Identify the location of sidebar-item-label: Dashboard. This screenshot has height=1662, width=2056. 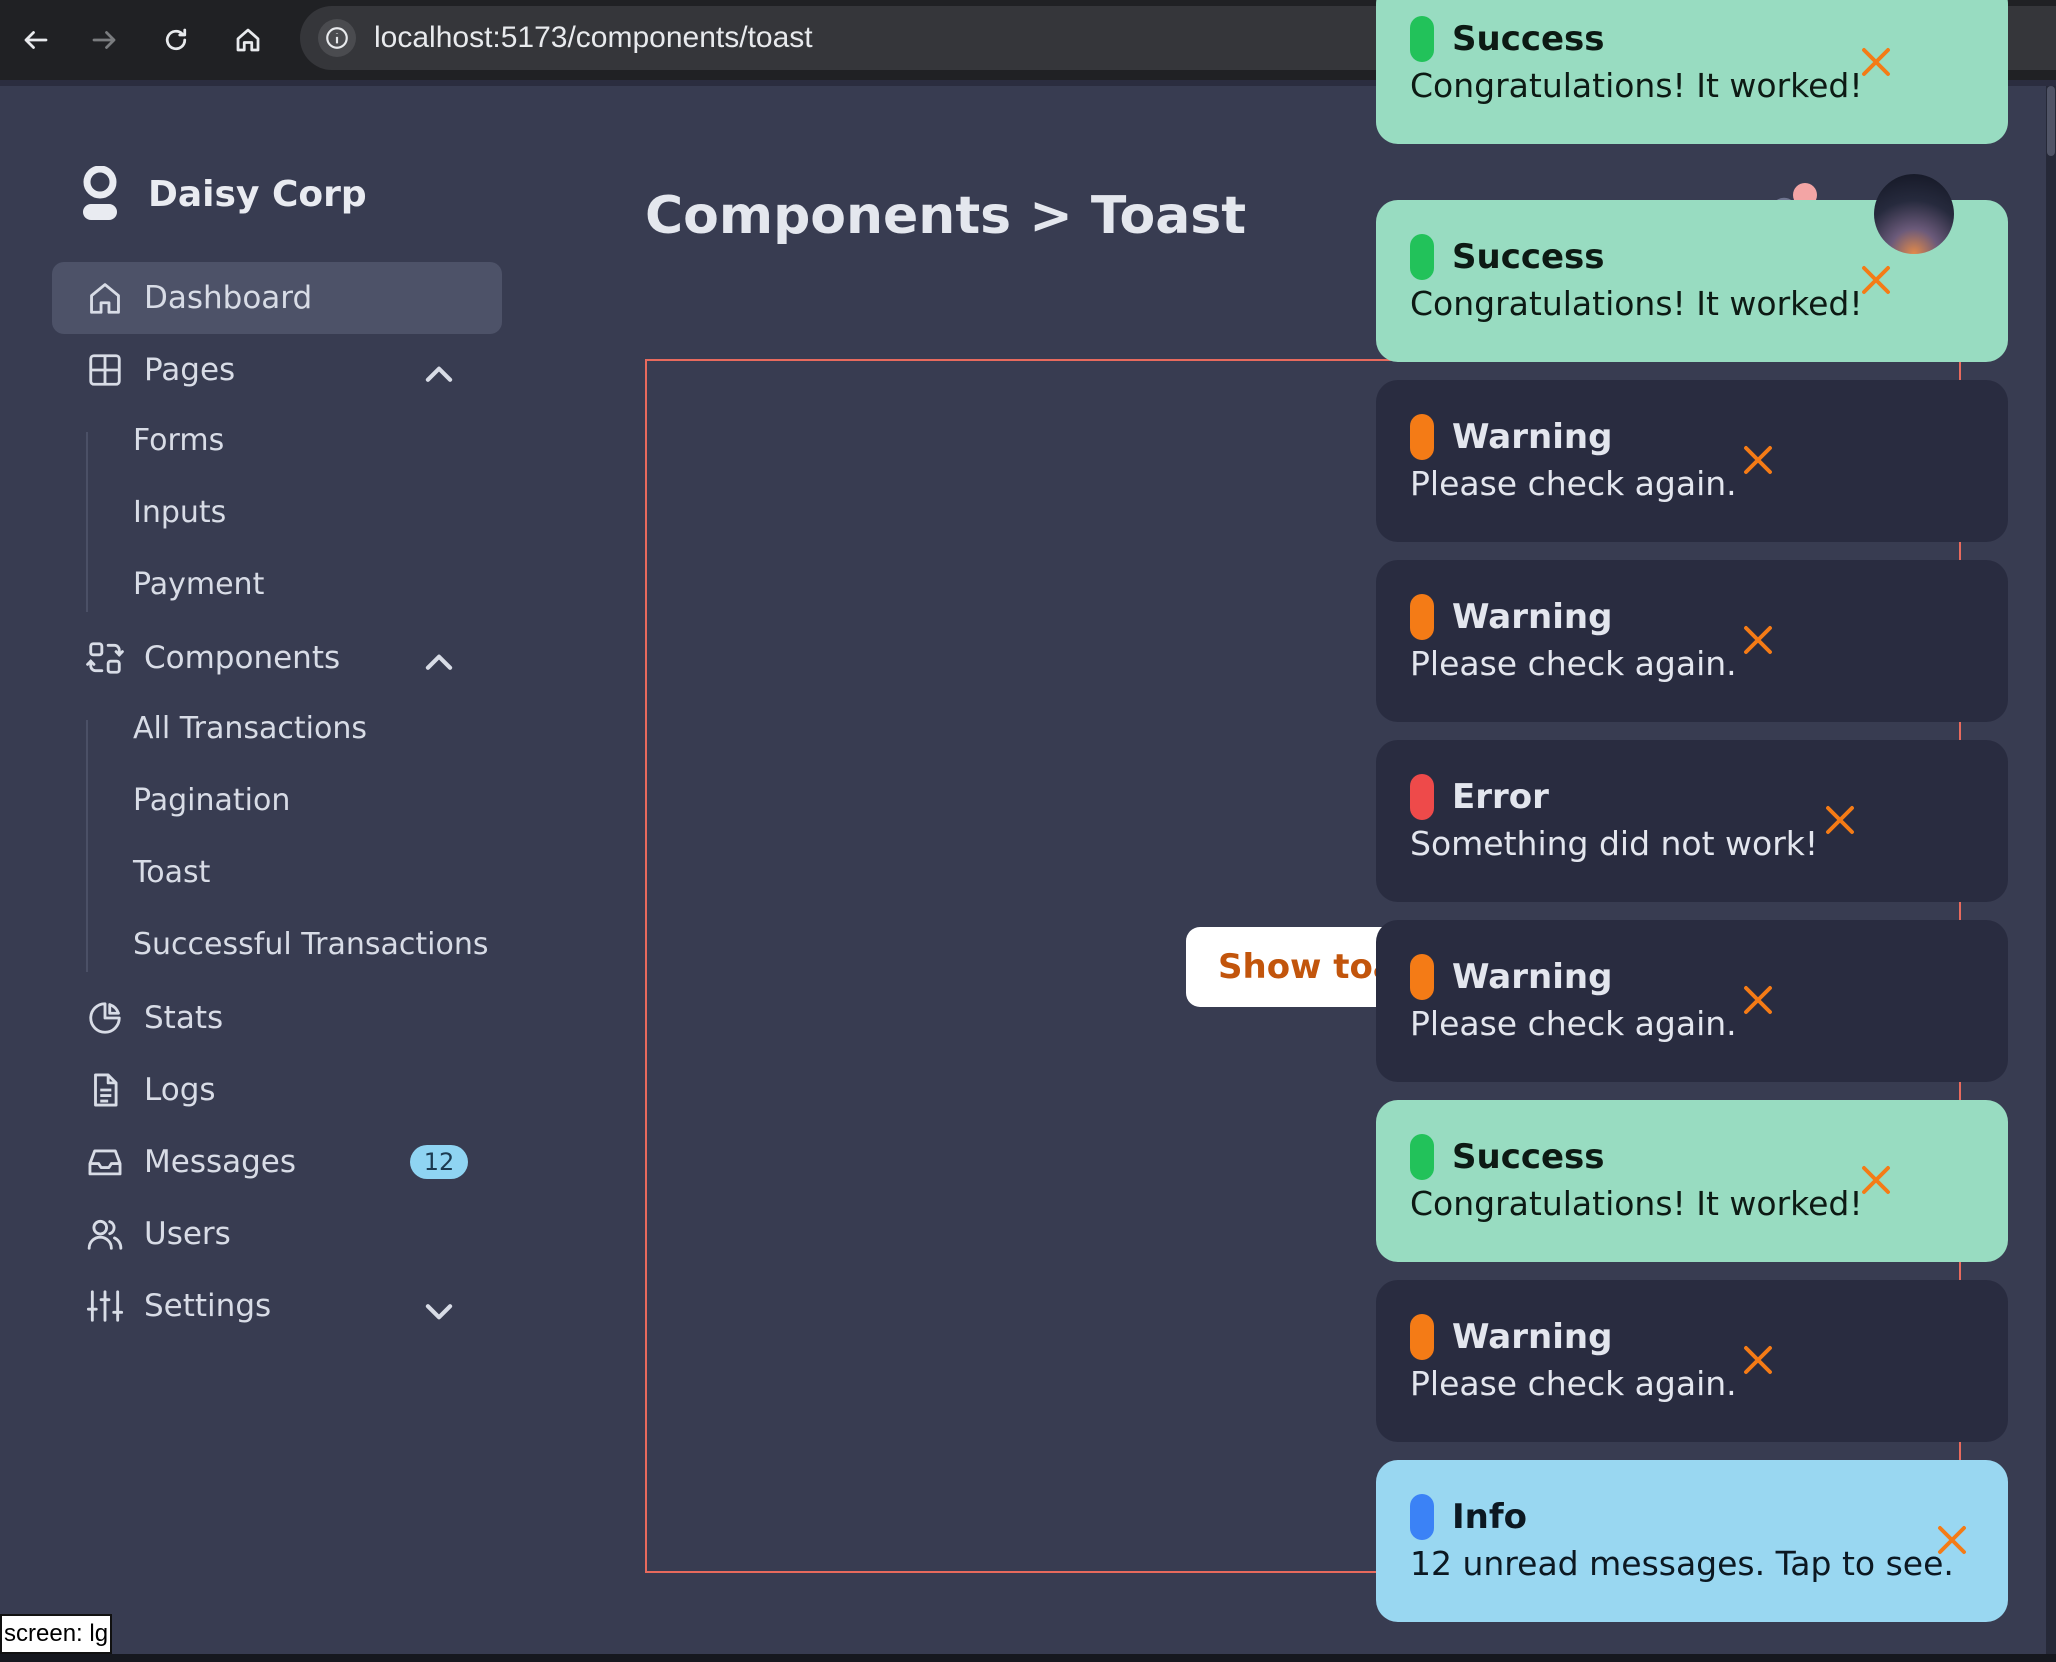
(228, 298).